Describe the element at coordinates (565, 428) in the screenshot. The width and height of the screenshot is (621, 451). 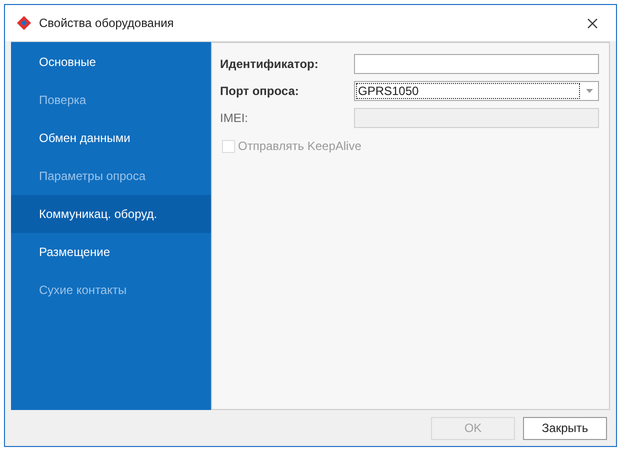
I see `dialog-button: Закрыть` at that location.